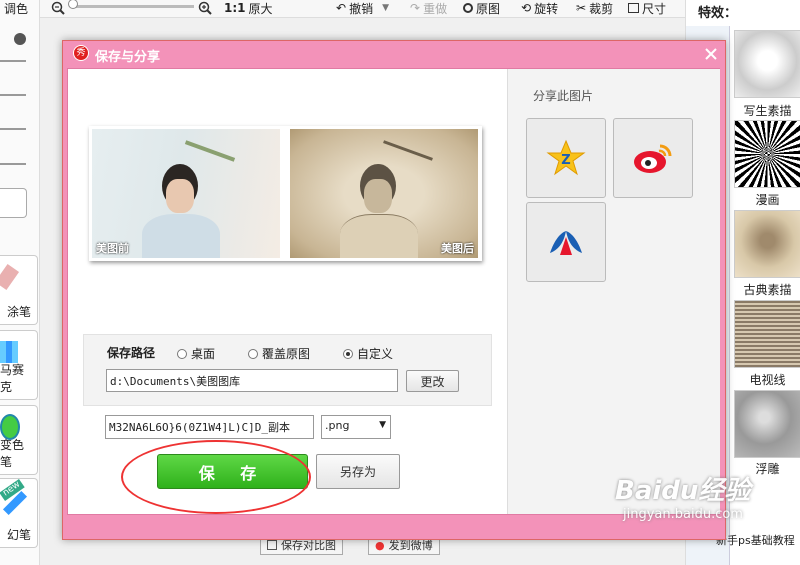 This screenshot has width=800, height=565. I want to click on redo-icon: ↷, so click(415, 8).